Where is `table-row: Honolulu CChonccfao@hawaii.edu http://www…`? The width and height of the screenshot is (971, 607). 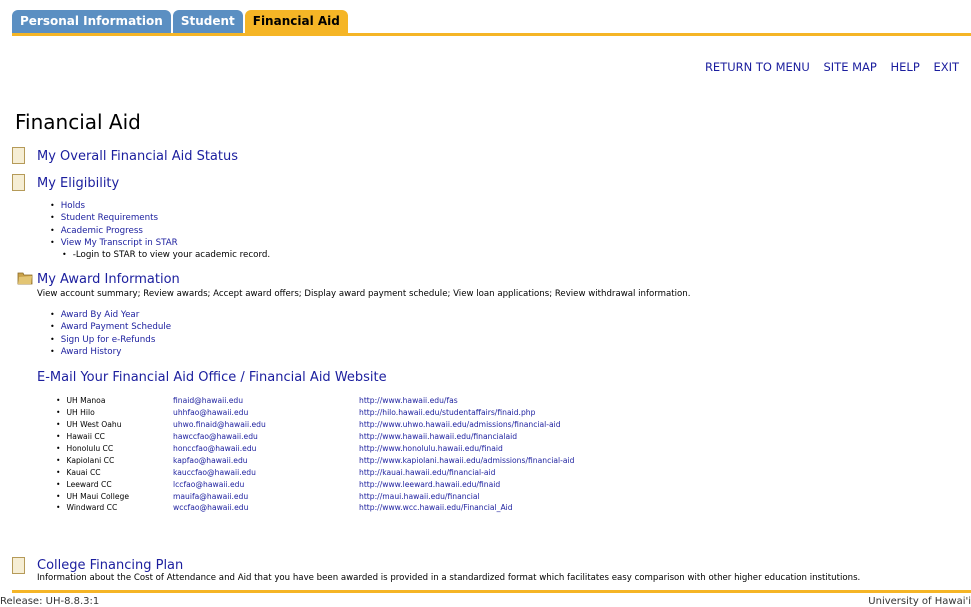 table-row: Honolulu CChonccfao@hawaii.edu http://www… is located at coordinates (315, 449).